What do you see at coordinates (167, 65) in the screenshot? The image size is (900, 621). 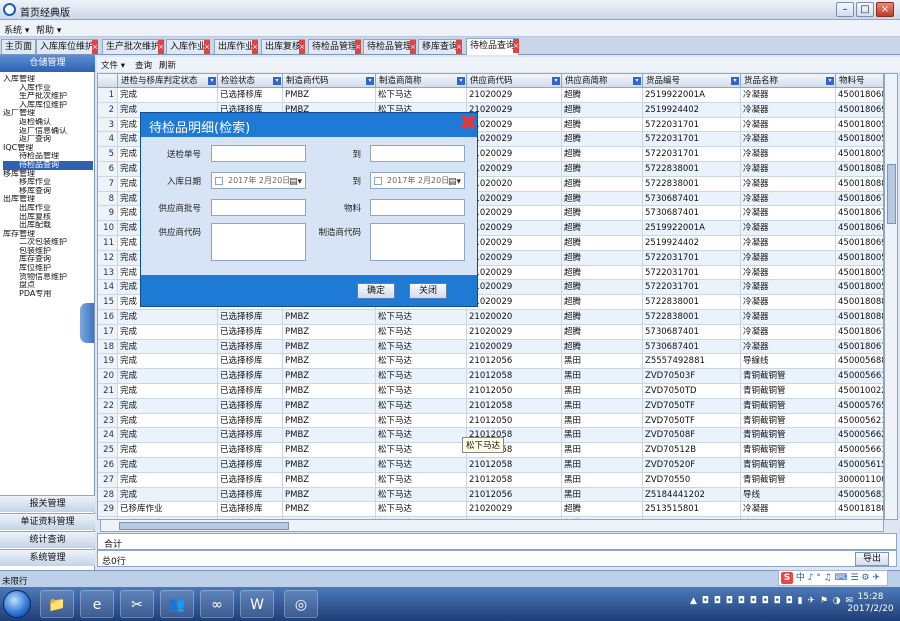 I see `refresh-button: 刷新` at bounding box center [167, 65].